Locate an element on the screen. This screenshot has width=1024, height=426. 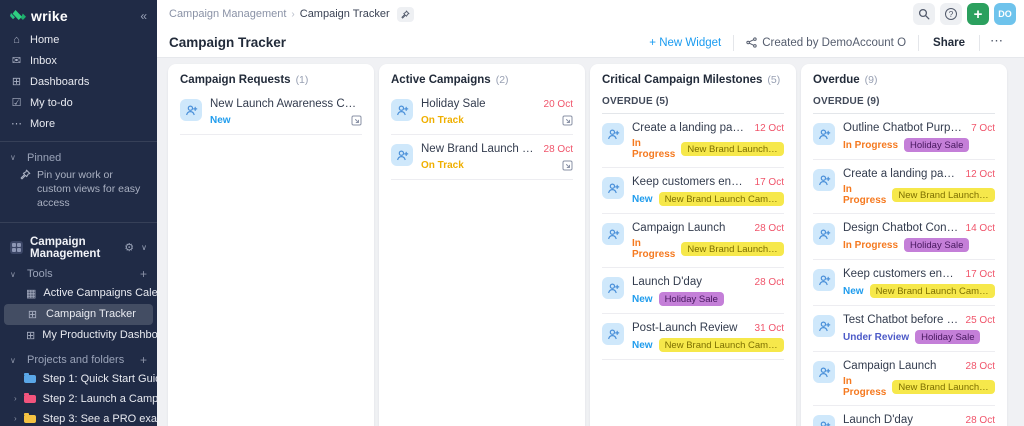
task-card: New Launch Awareness Campaign New is located at coordinates (271, 112).